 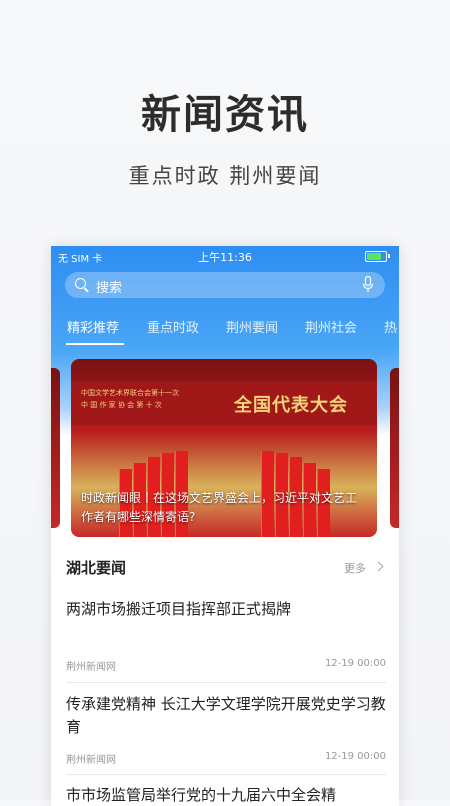 I want to click on promo-subtitle: 重点时政 荆州要闻, so click(x=225, y=176).